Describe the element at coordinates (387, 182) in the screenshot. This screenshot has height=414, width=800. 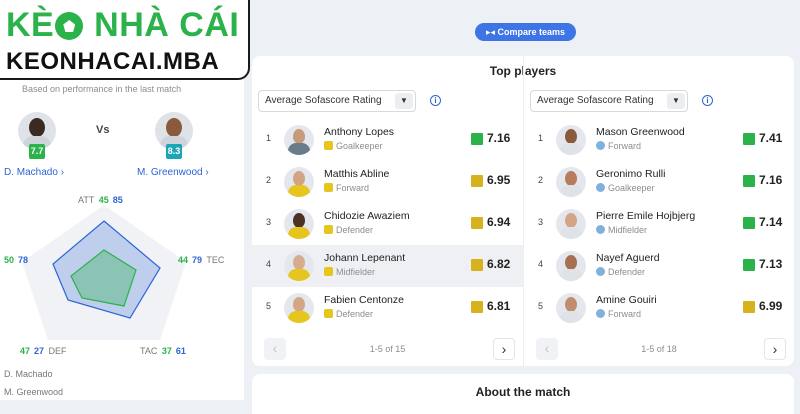
I see `player-row: 2 Matthis Abline Forward 6.95` at that location.